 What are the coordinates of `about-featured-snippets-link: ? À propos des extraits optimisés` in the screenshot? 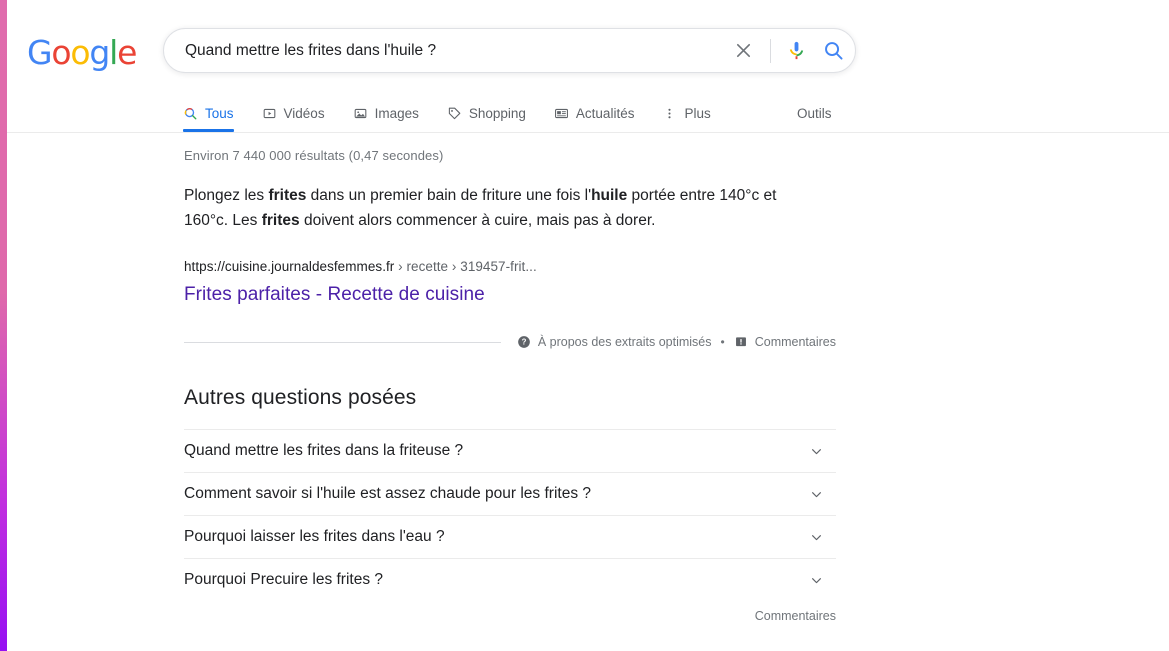 It's located at (614, 342).